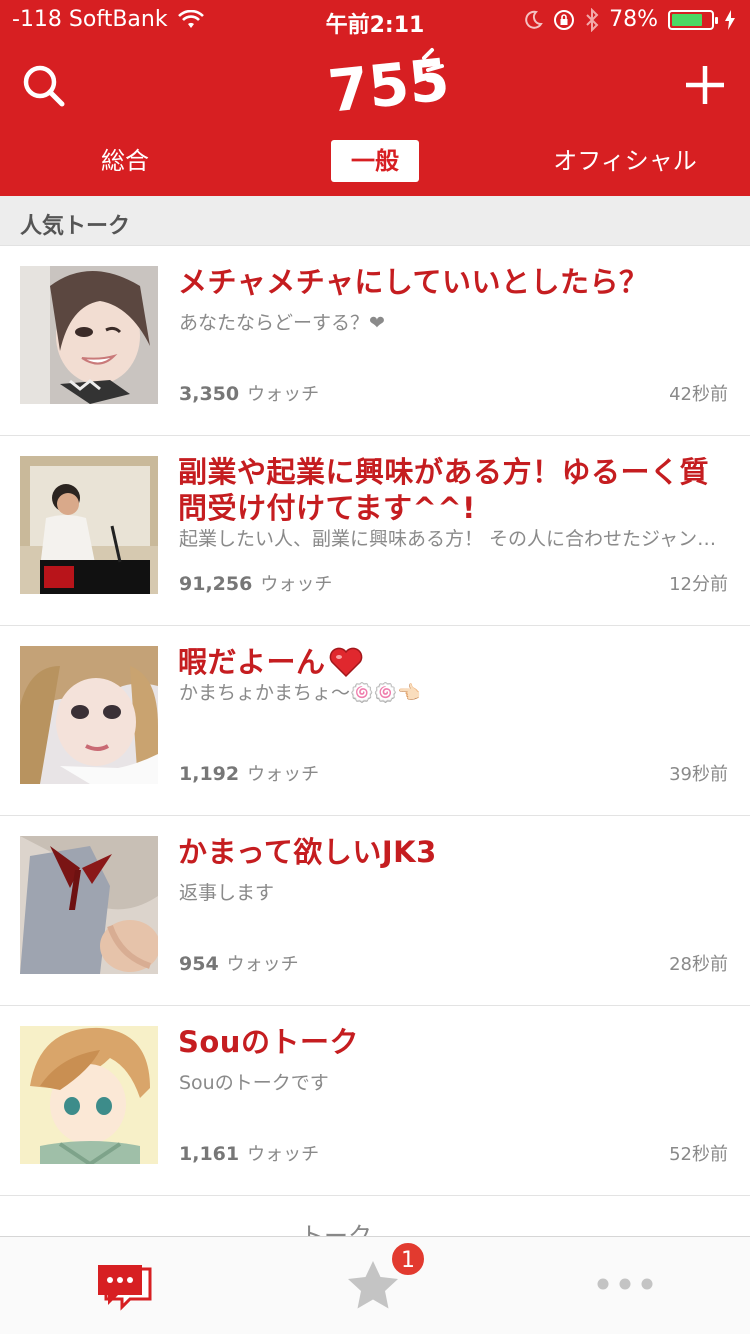  Describe the element at coordinates (375, 221) in the screenshot. I see `section-header: 人気トーク` at that location.